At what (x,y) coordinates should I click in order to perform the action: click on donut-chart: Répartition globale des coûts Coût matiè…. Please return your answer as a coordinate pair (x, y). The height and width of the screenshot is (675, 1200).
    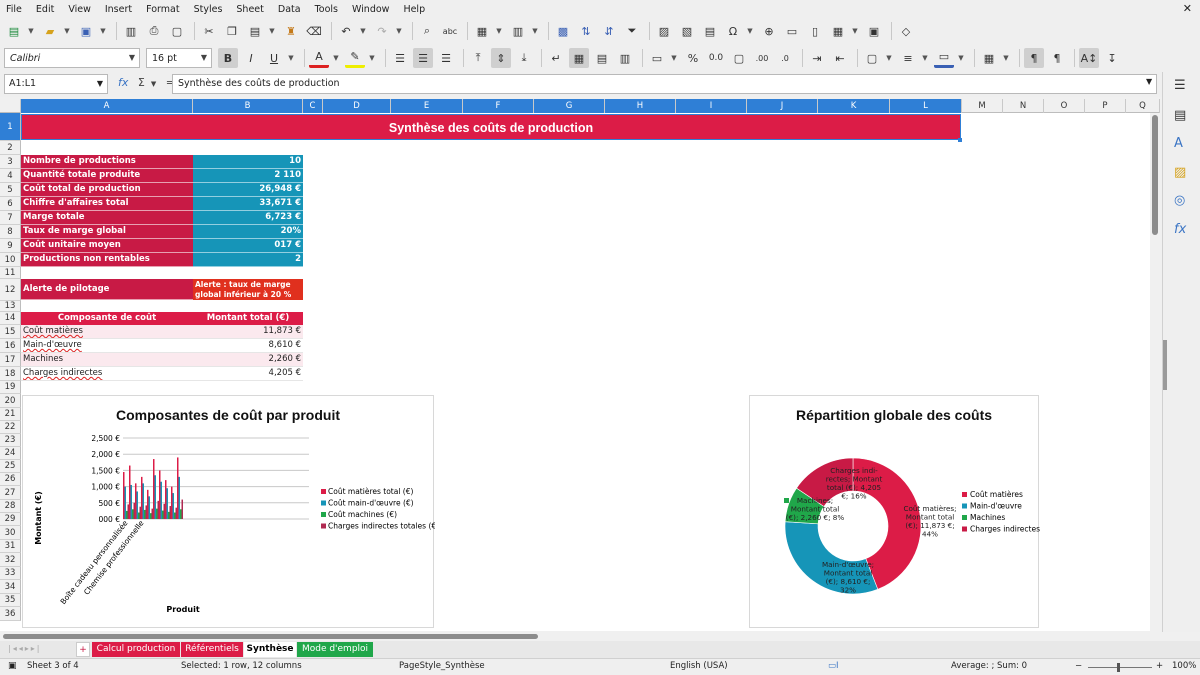
    Looking at the image, I should click on (894, 511).